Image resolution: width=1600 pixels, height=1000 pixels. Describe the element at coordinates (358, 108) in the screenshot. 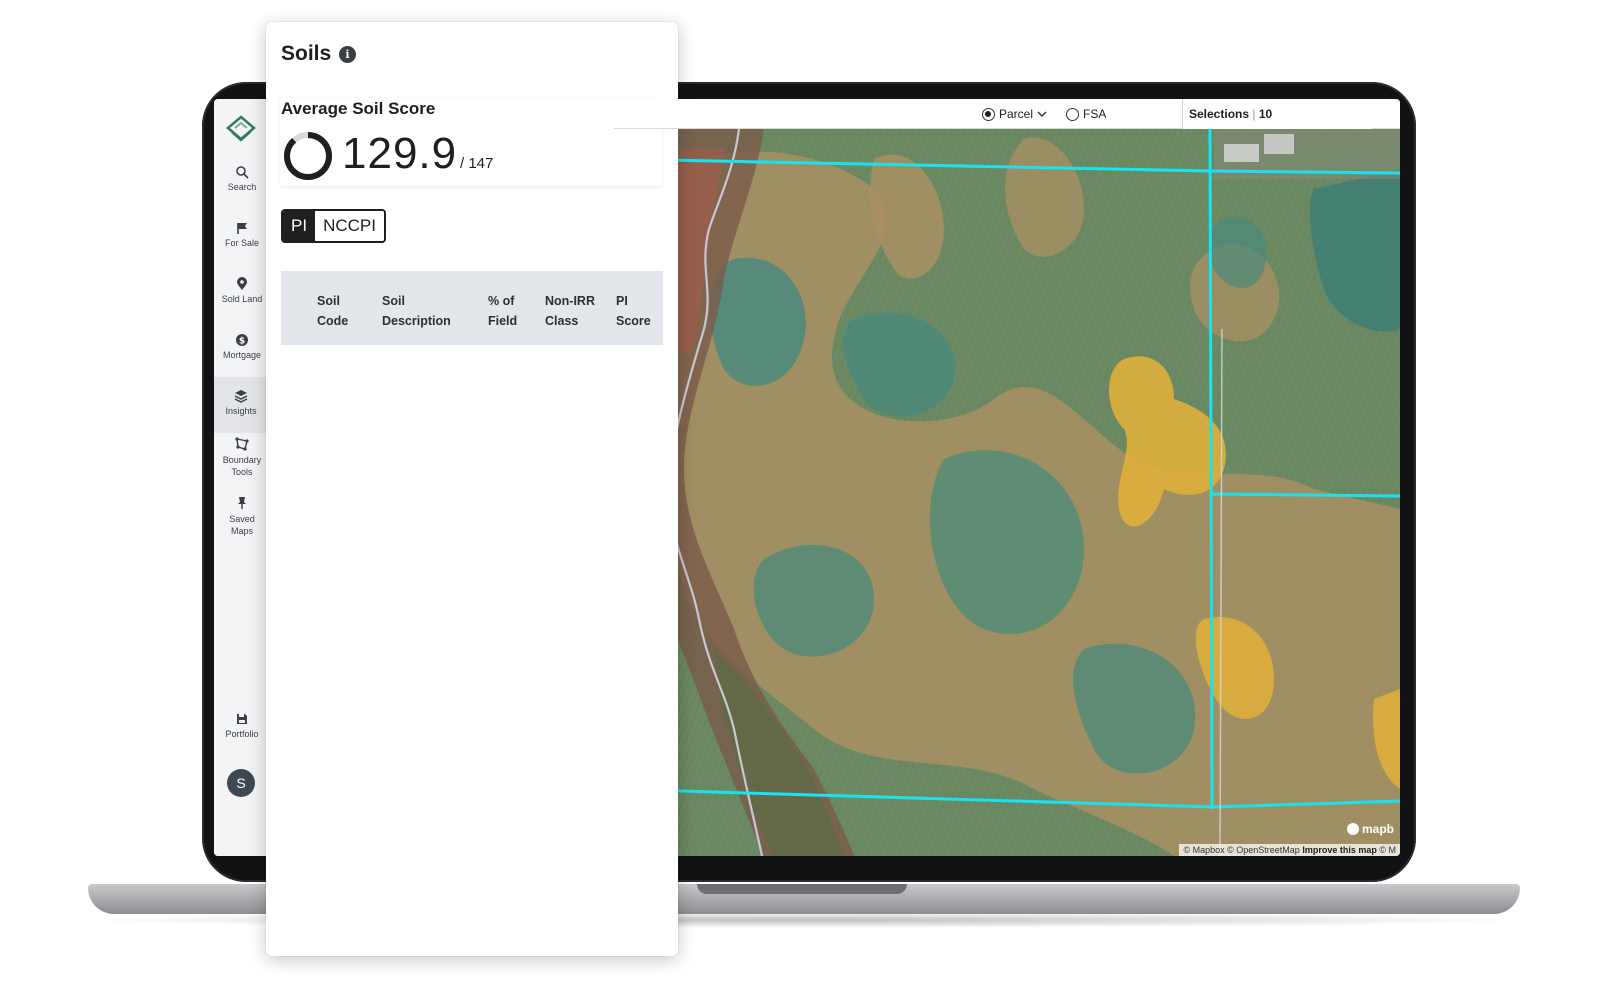

I see `average-score-label: Average Soil Score` at that location.